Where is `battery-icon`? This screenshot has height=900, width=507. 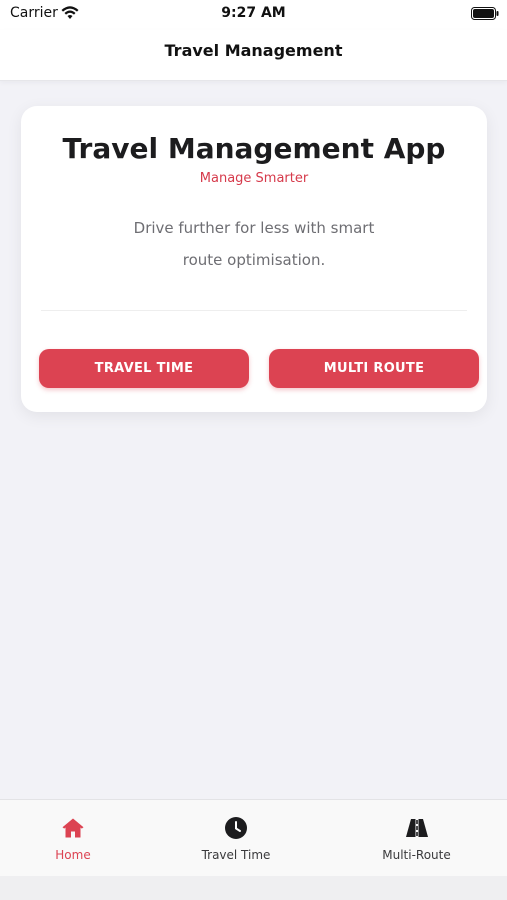
battery-icon is located at coordinates (485, 13).